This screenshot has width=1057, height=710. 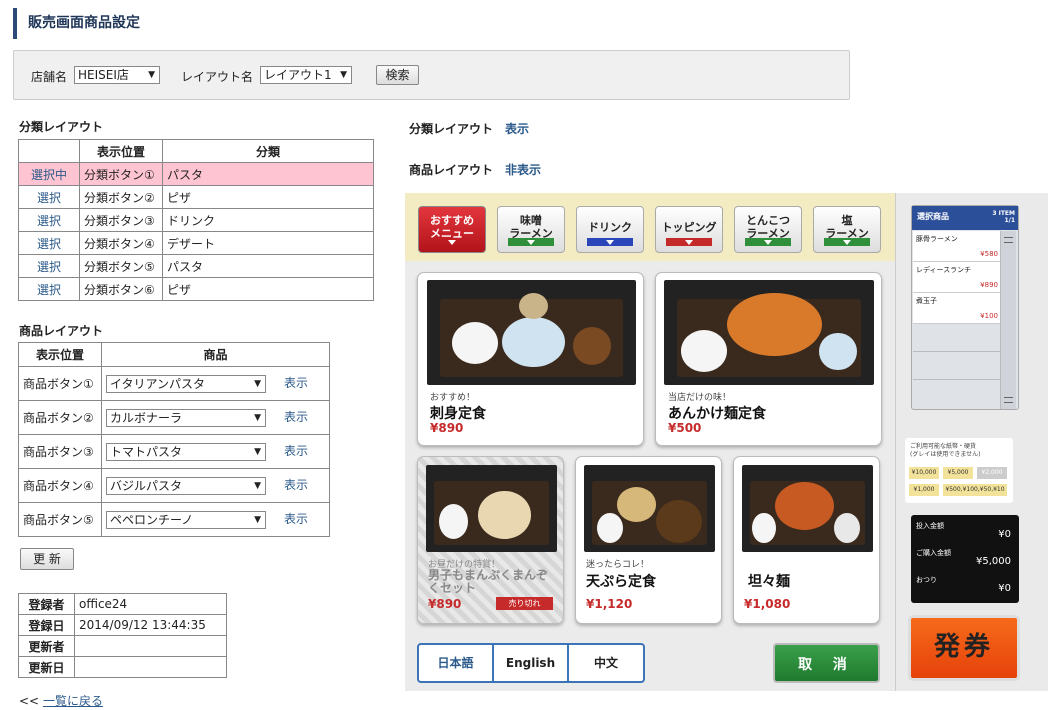 I want to click on position-cell: 分類ボタン①, so click(x=121, y=174).